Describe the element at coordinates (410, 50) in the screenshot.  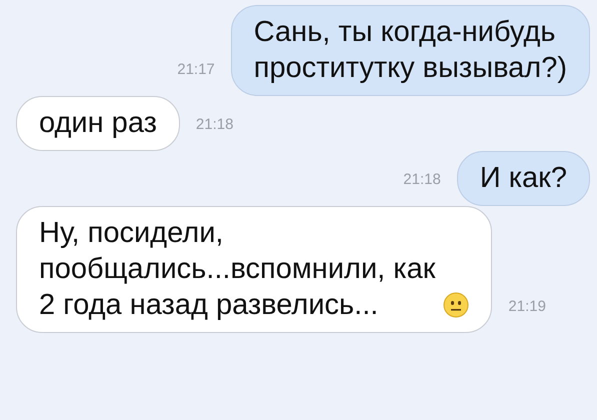
I see `message-text: Сань, ты когда-нибудь проститутку вызывал?)` at that location.